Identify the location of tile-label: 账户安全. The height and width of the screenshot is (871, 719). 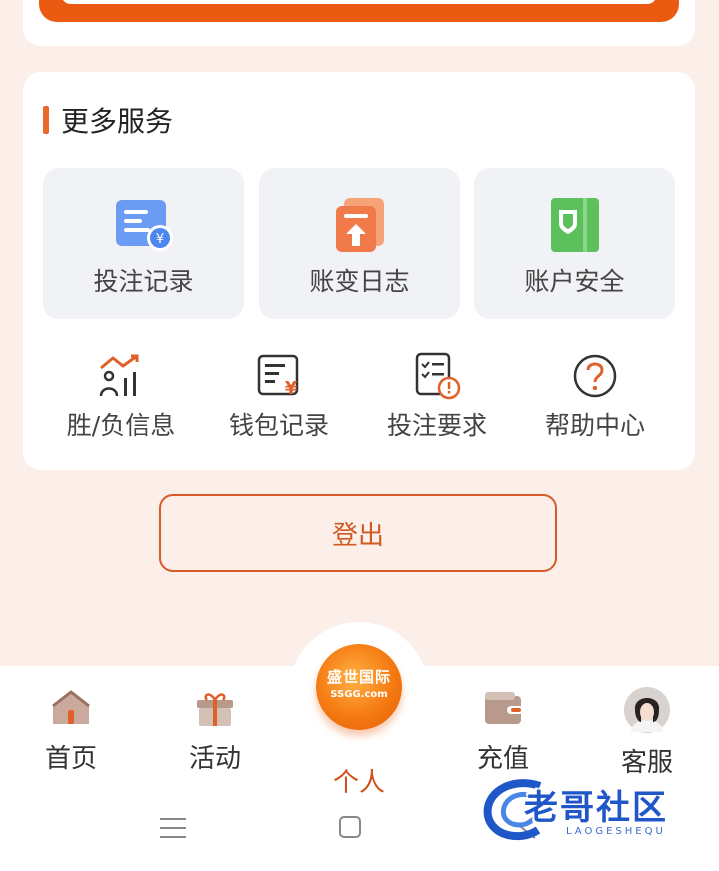
(574, 281).